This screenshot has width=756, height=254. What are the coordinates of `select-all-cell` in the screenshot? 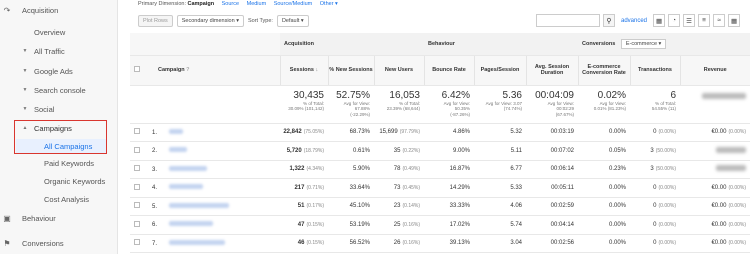 It's located at (137, 70).